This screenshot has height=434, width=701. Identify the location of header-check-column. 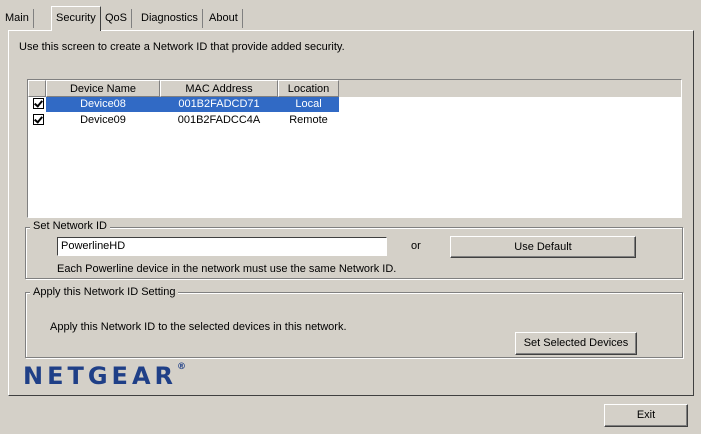
(37, 88).